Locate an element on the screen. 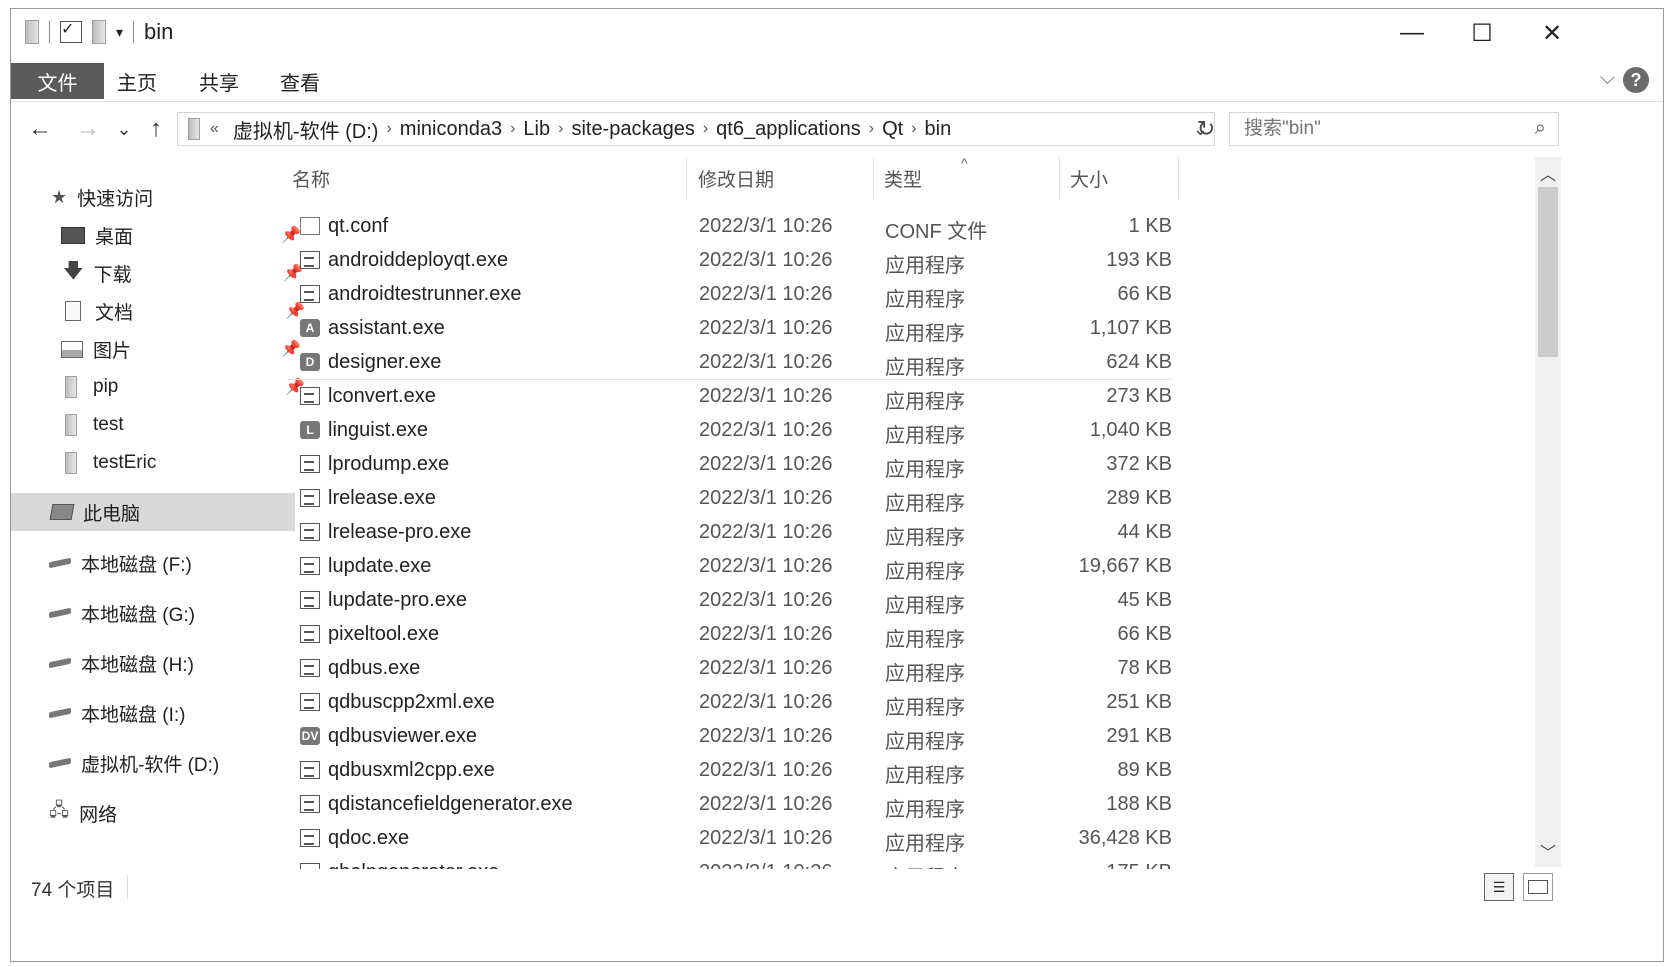  qt-app-icon: DV is located at coordinates (310, 736).